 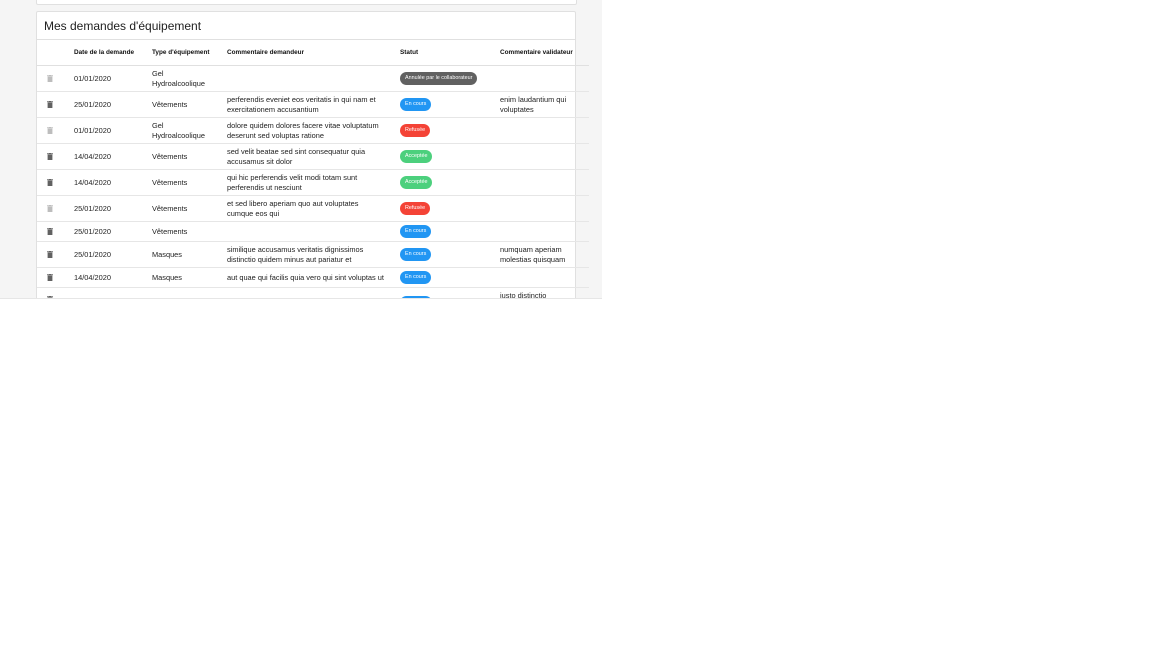 What do you see at coordinates (306, 2) in the screenshot?
I see `previous-card` at bounding box center [306, 2].